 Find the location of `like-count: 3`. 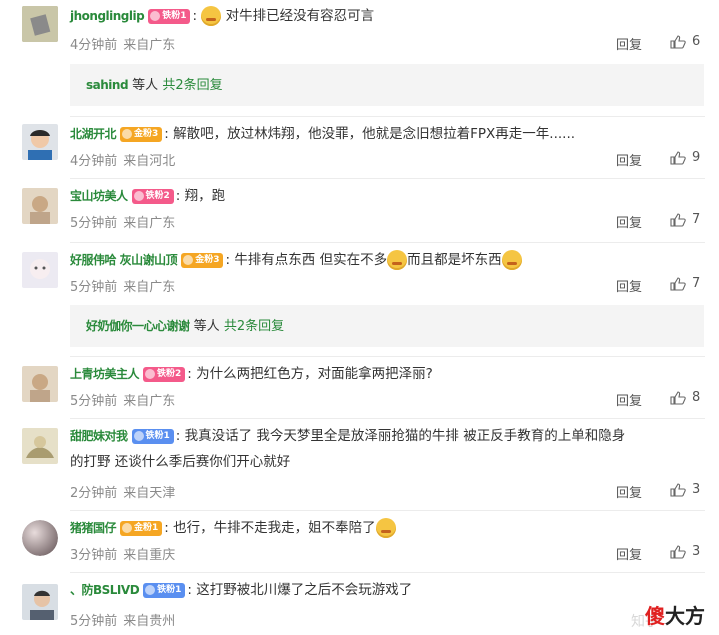

like-count: 3 is located at coordinates (696, 489).